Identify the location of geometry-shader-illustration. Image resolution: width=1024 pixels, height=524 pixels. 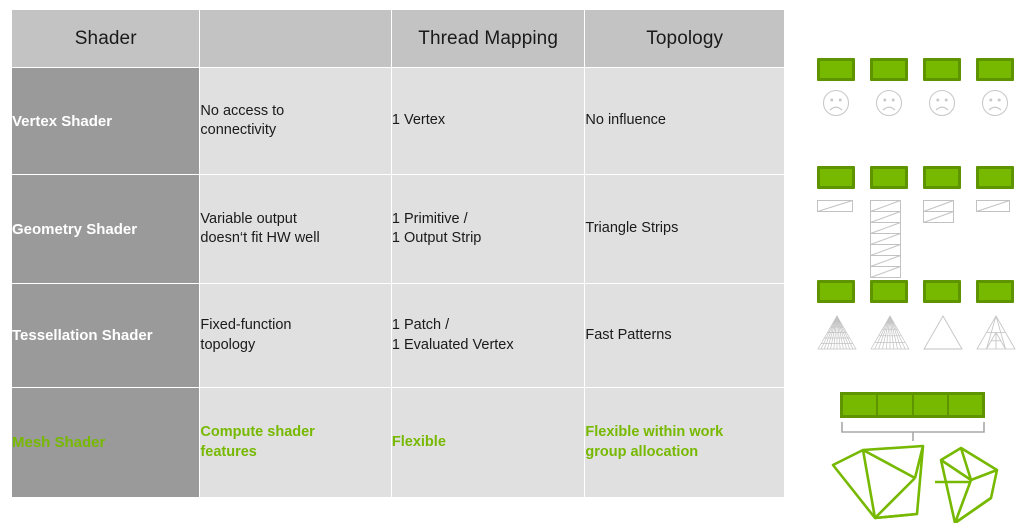
(909, 222).